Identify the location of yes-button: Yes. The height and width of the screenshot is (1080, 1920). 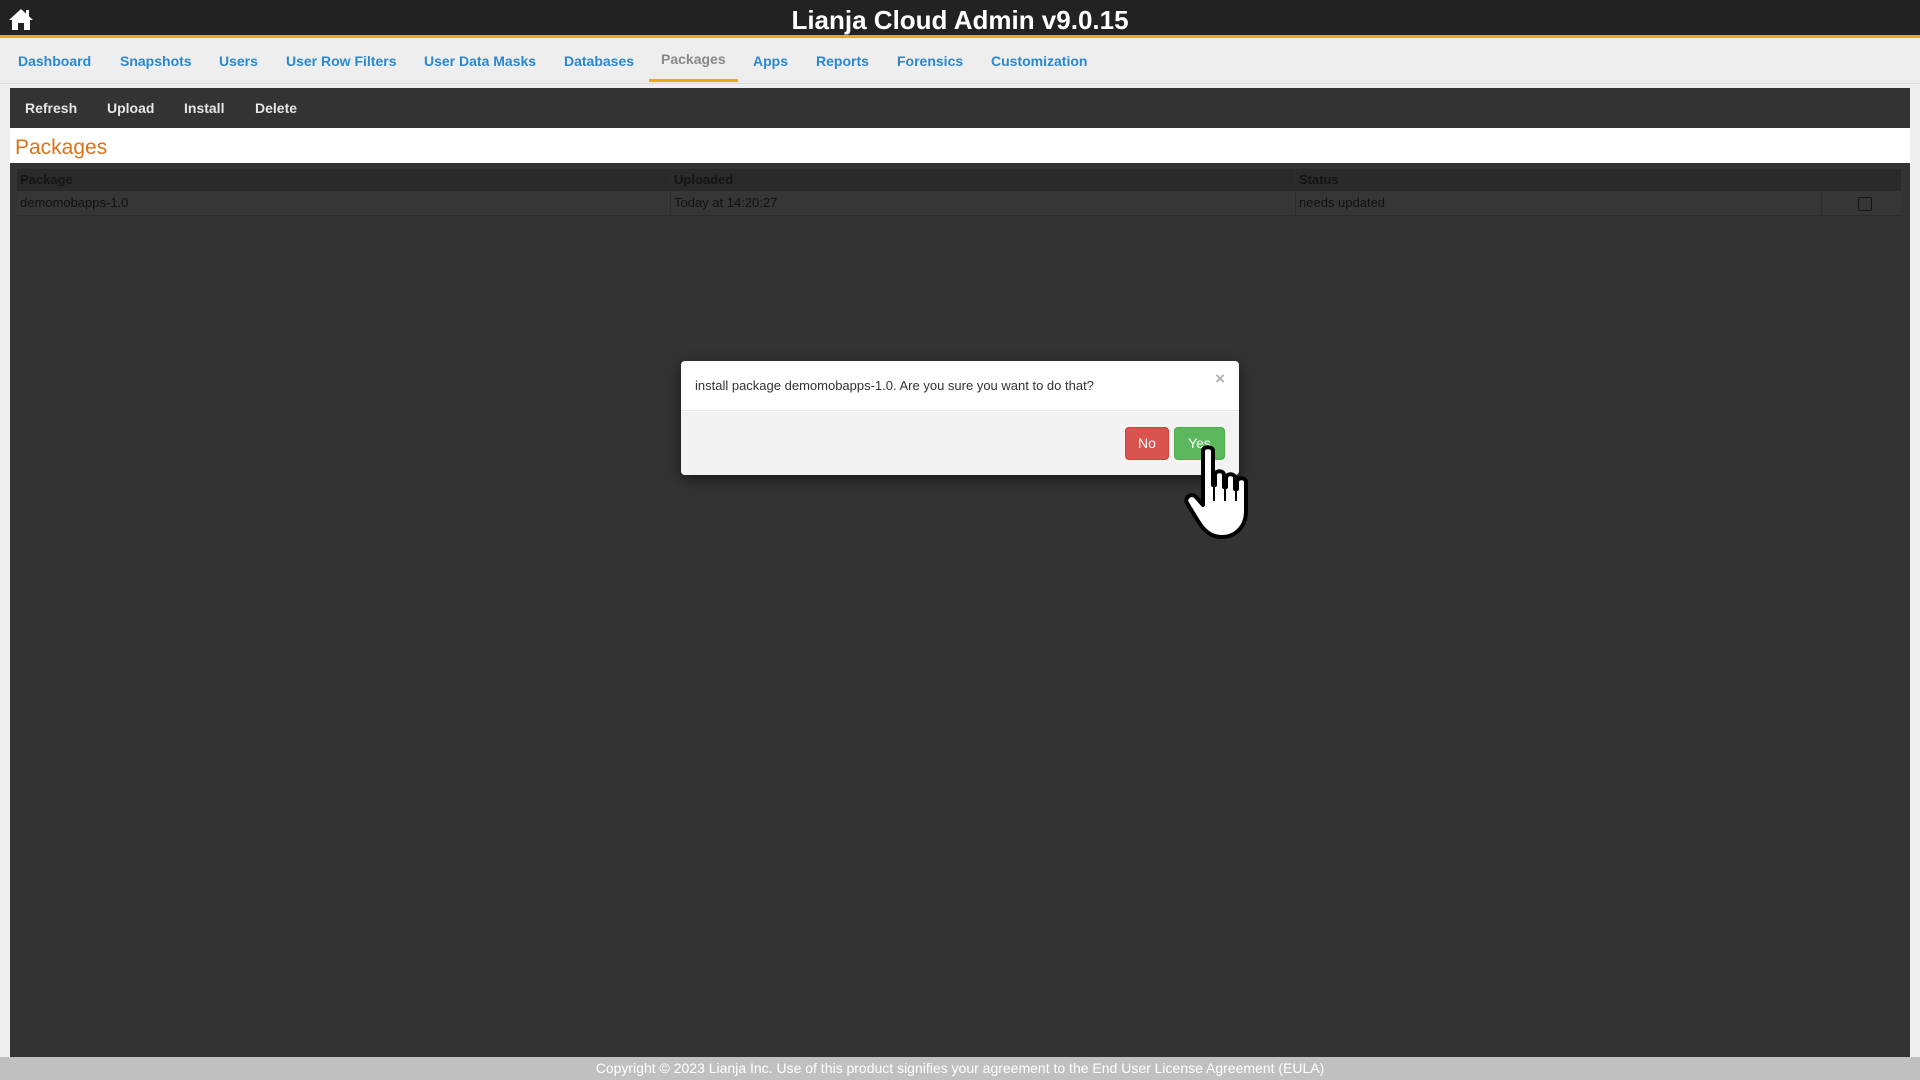
(1199, 443).